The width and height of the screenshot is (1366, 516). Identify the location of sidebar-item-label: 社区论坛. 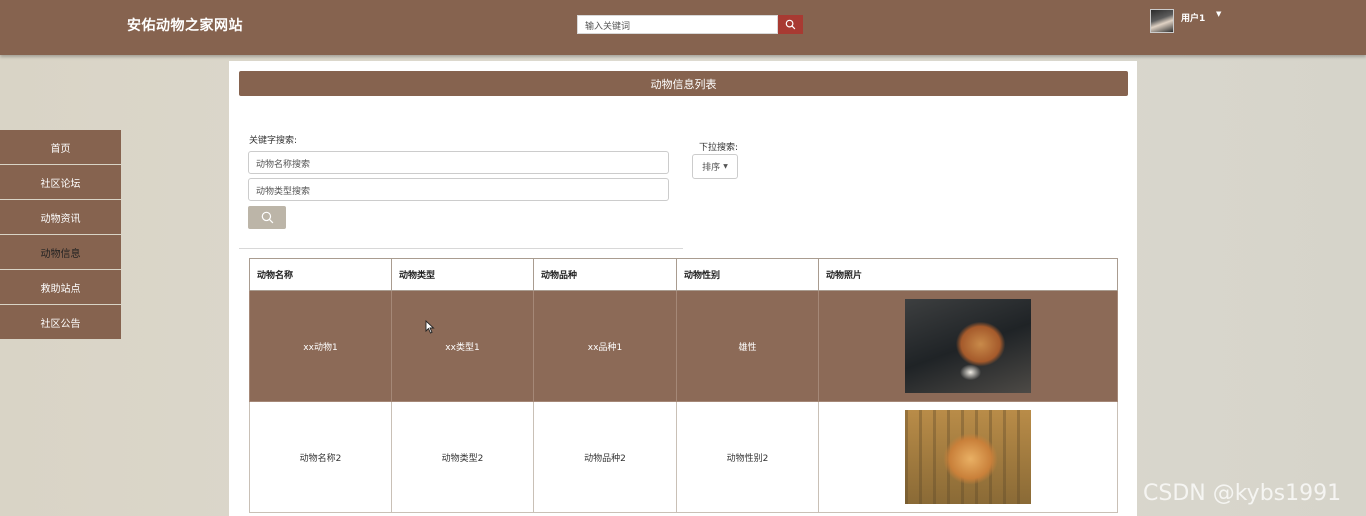
(60, 184).